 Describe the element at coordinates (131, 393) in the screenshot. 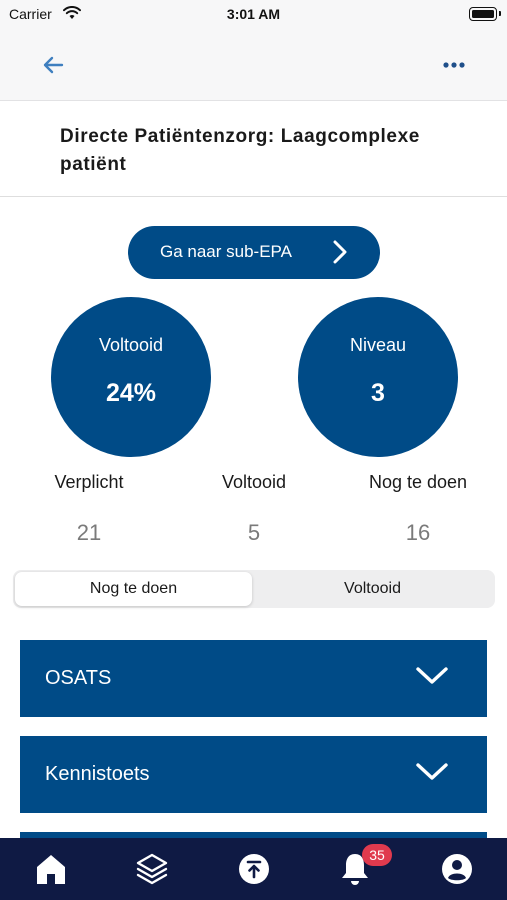

I see `circle-value: 24%` at that location.